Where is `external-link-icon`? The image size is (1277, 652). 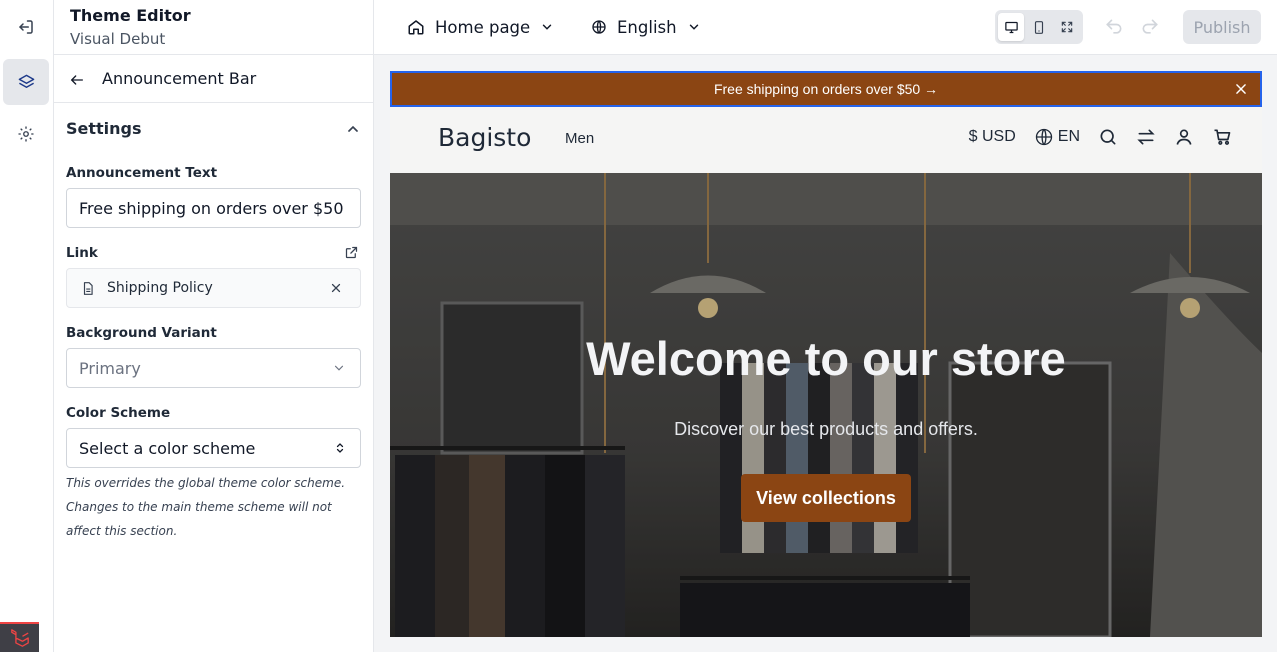
external-link-icon is located at coordinates (351, 252).